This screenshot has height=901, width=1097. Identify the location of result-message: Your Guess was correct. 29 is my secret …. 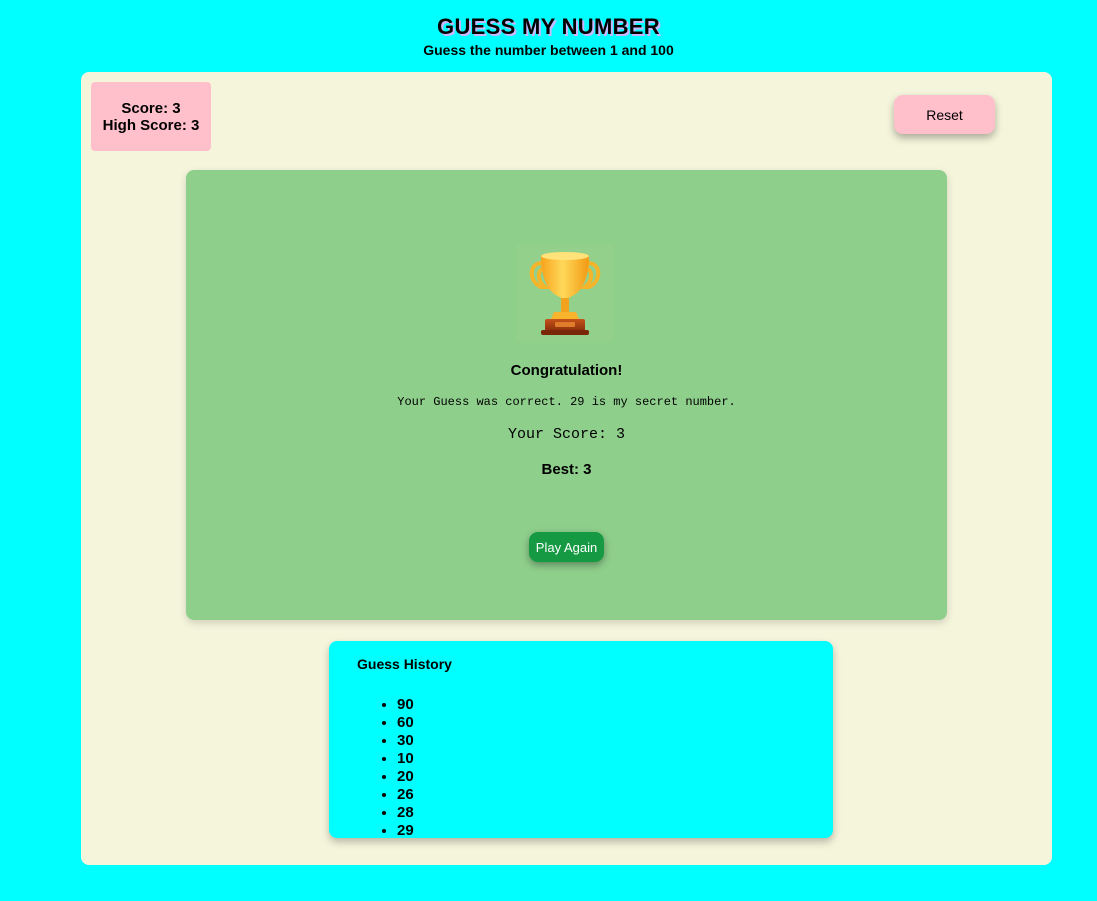
(566, 402).